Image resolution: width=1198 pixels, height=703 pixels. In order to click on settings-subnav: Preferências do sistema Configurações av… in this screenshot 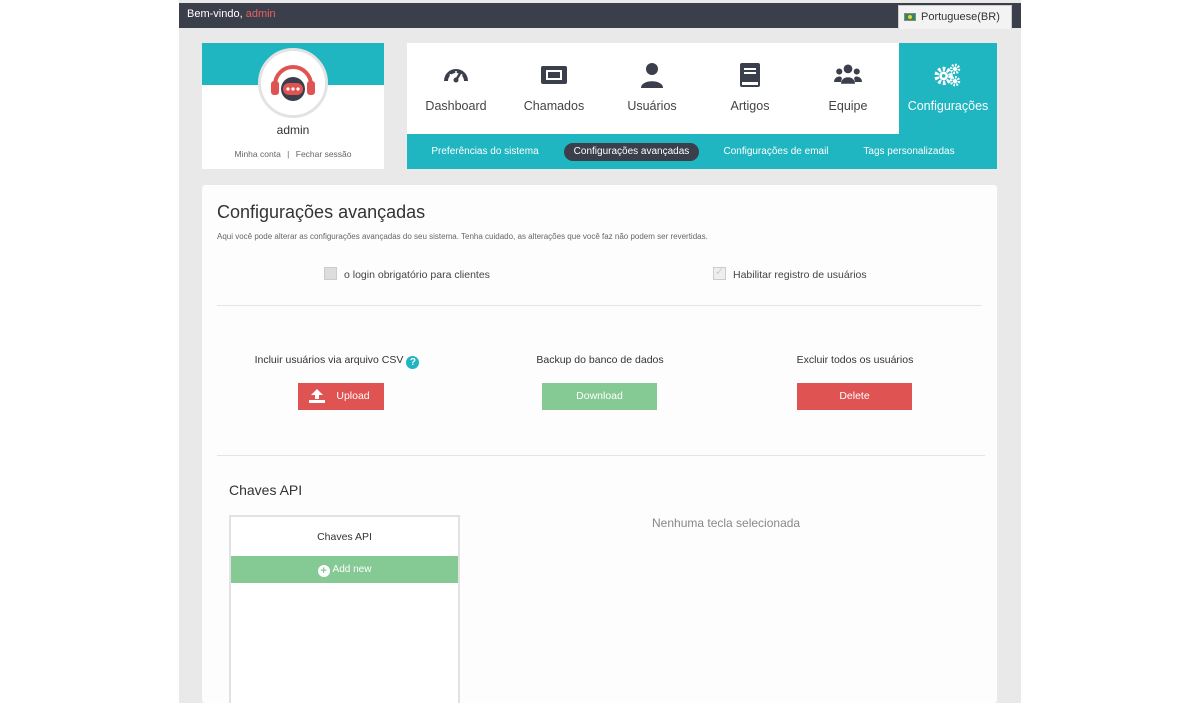, I will do `click(702, 151)`.